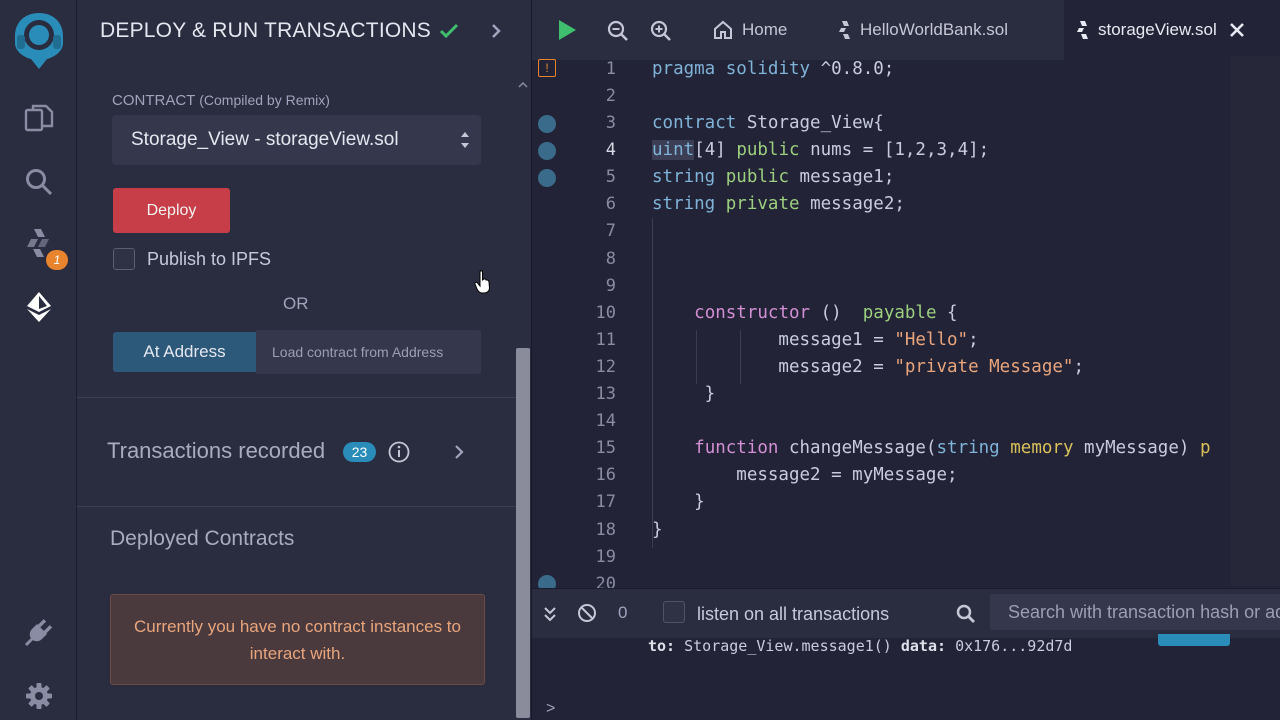  I want to click on plugin-manager-icon, so click(38, 632).